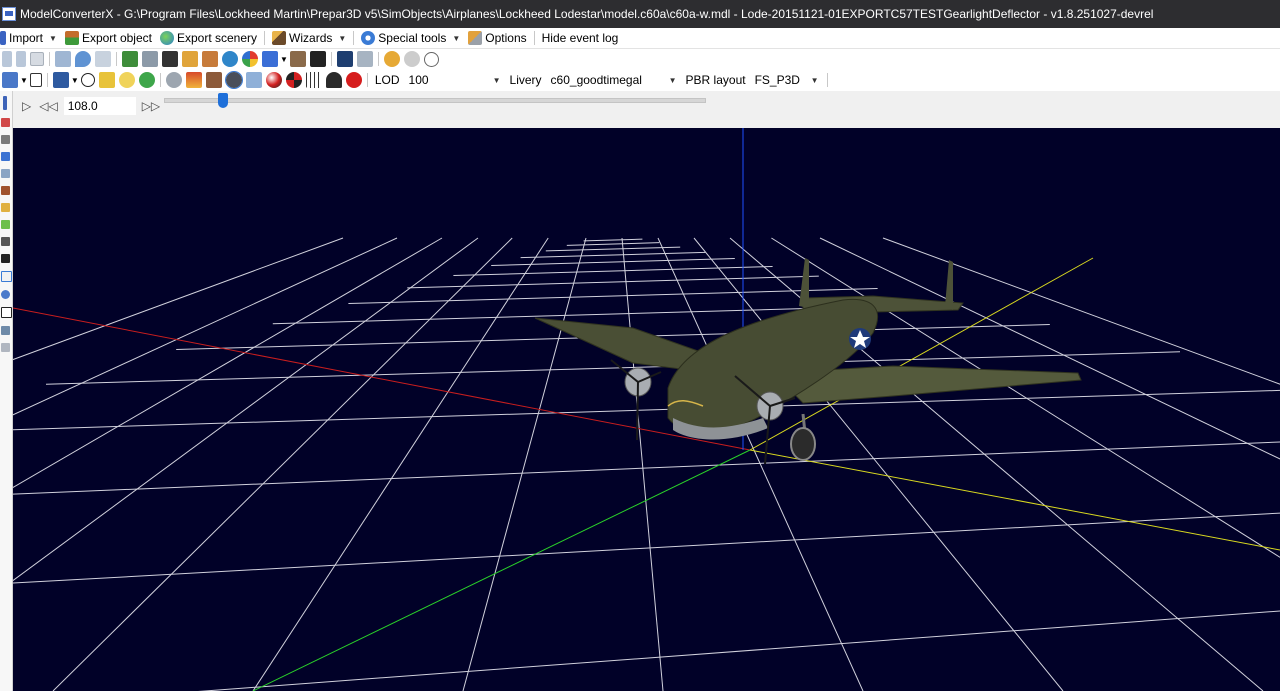 The width and height of the screenshot is (1280, 691). I want to click on toolbar-main: ▼, so click(640, 59).